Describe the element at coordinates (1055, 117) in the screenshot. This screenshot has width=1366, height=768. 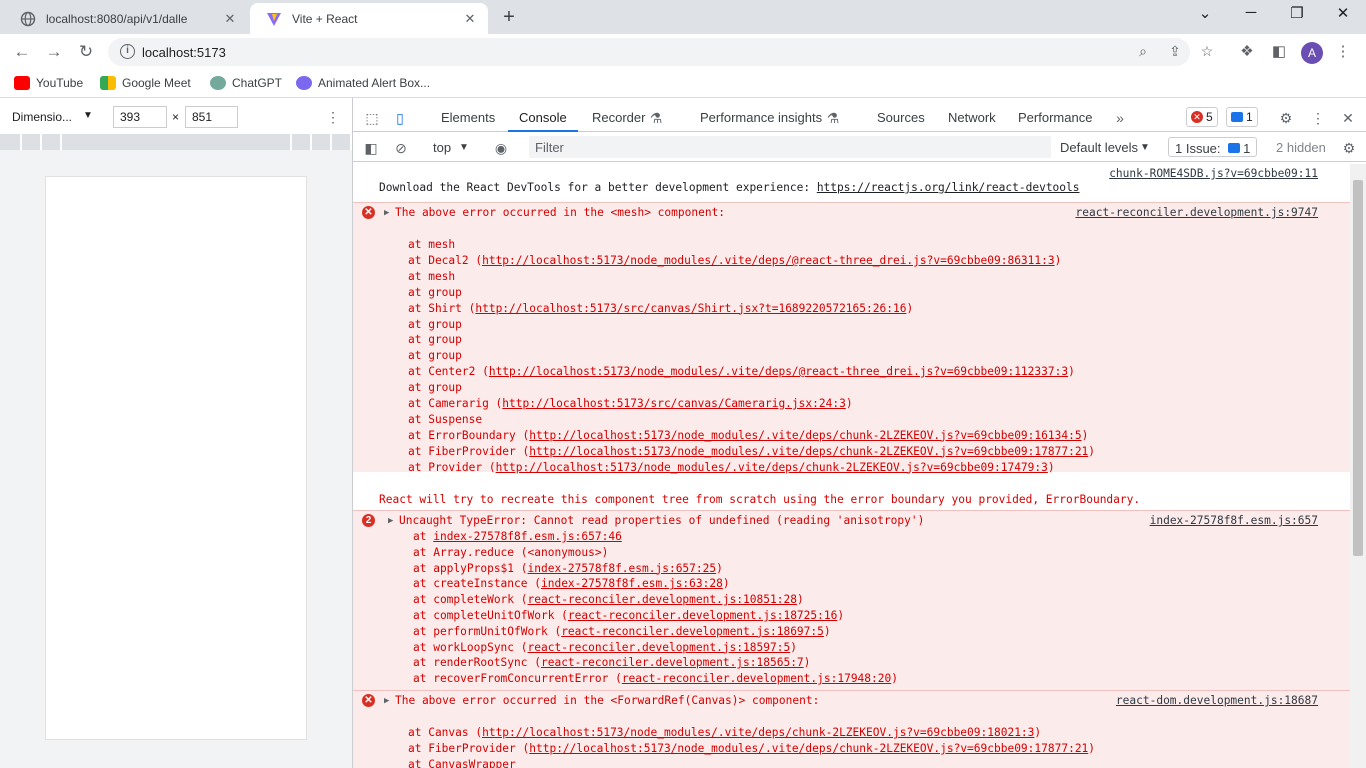
I see `tab-performance: Performance` at that location.